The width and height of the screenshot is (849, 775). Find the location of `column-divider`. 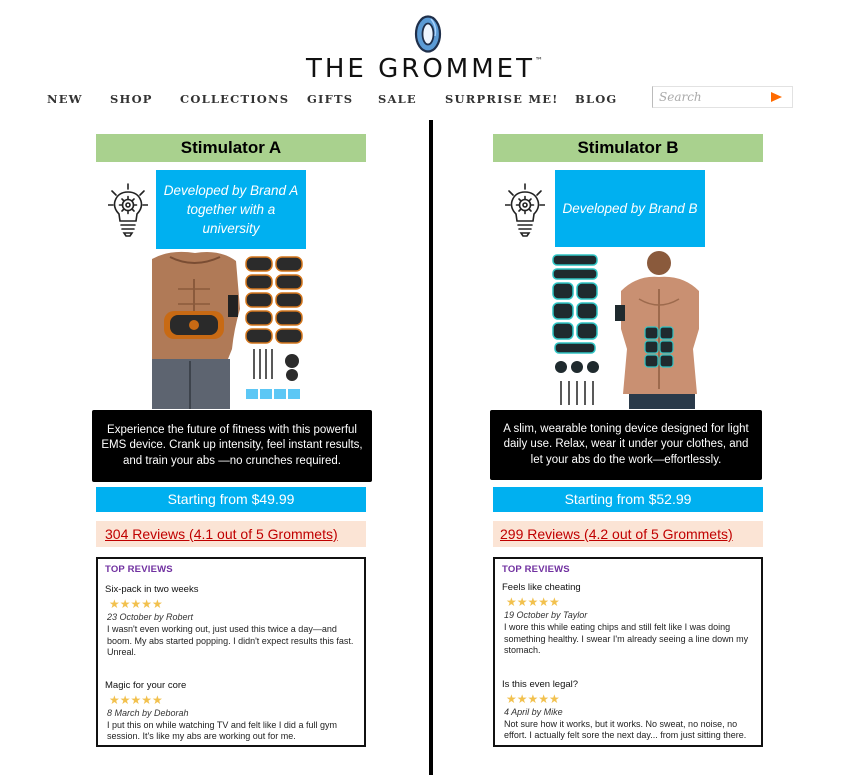

column-divider is located at coordinates (431, 447).